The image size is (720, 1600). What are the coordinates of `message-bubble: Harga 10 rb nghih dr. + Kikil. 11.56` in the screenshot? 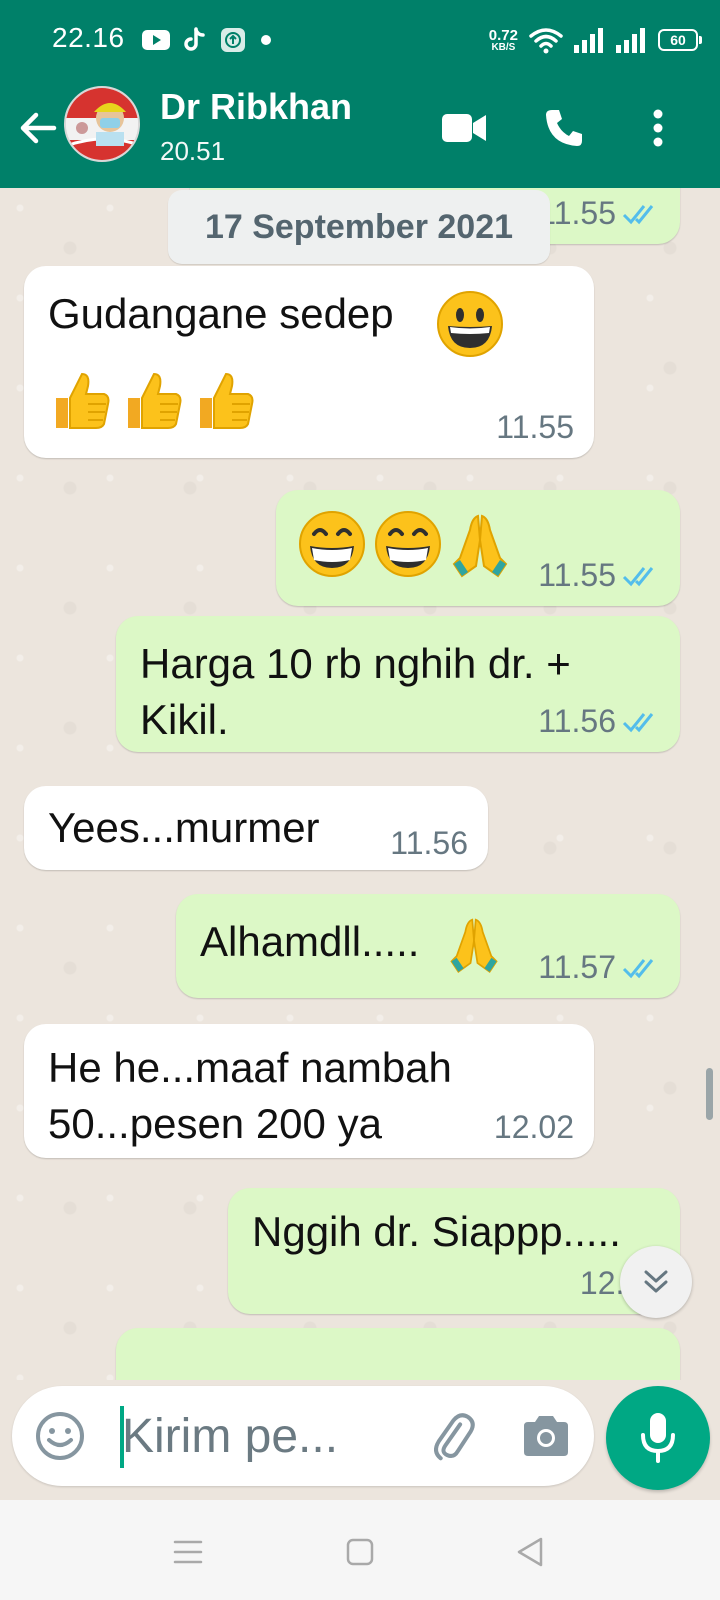 It's located at (398, 684).